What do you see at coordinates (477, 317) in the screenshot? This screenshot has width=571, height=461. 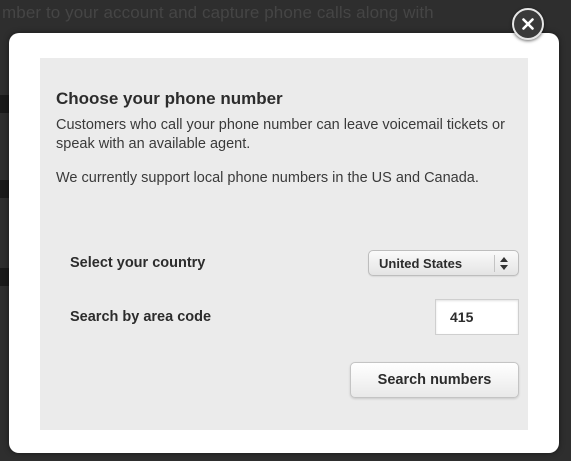 I see `area-code-input` at bounding box center [477, 317].